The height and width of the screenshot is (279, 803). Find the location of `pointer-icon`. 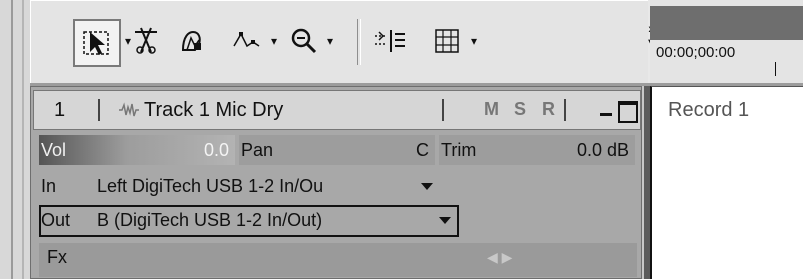

pointer-icon is located at coordinates (96, 43).